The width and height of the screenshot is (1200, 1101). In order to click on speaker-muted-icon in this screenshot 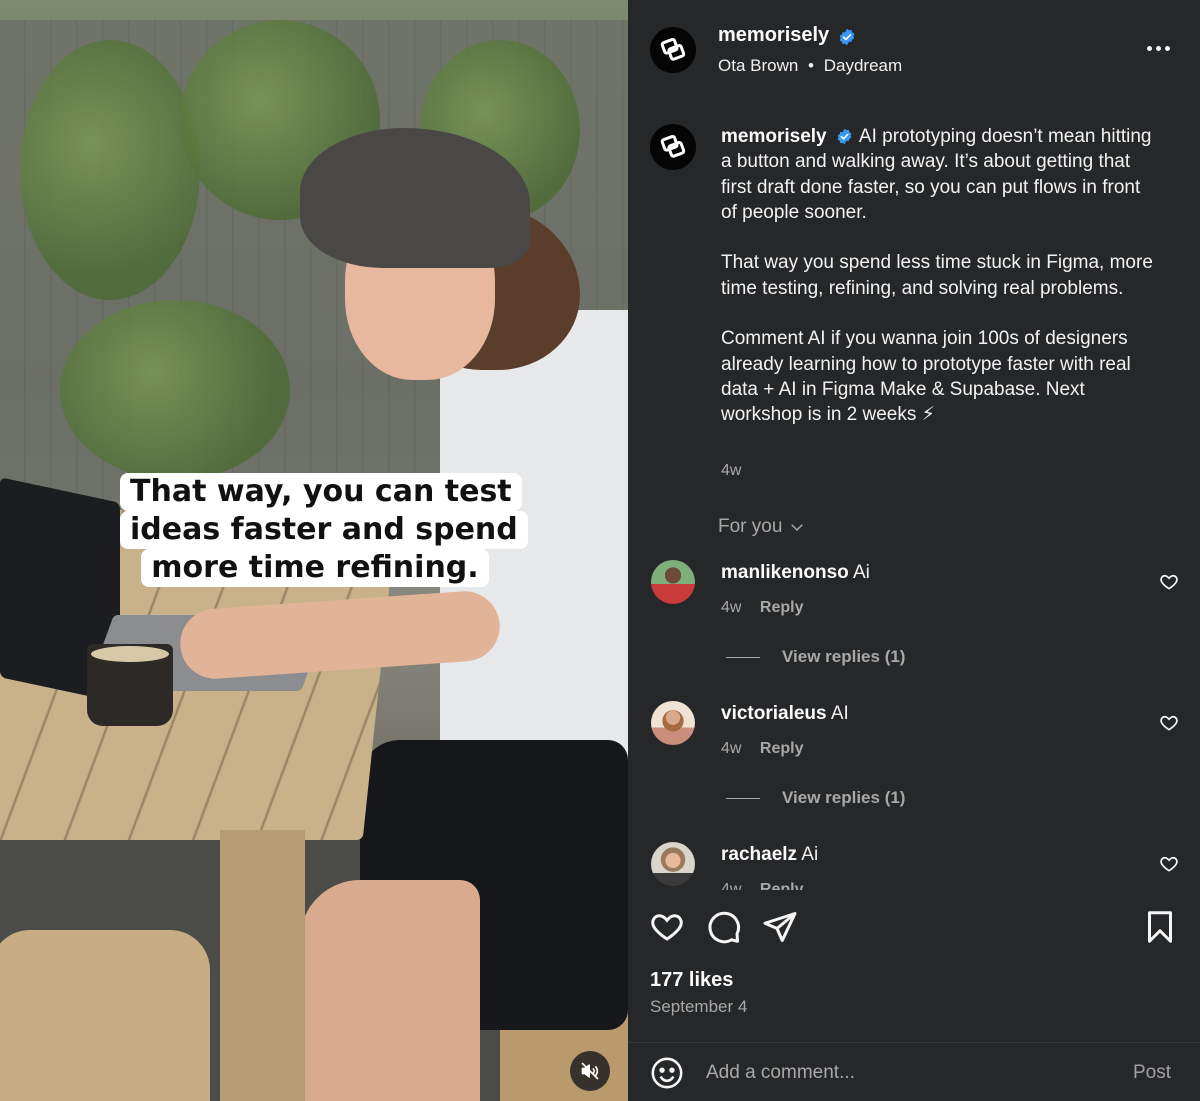, I will do `click(590, 1071)`.